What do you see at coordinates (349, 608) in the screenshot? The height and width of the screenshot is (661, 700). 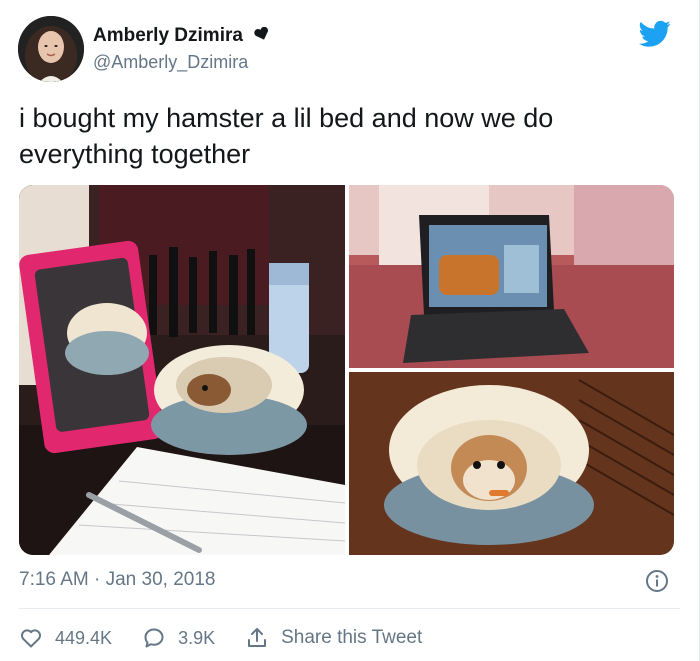 I see `divider` at bounding box center [349, 608].